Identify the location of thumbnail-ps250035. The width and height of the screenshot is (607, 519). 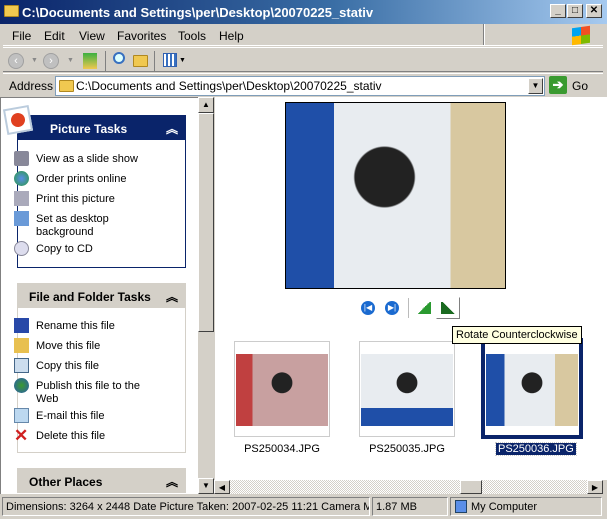
(407, 389).